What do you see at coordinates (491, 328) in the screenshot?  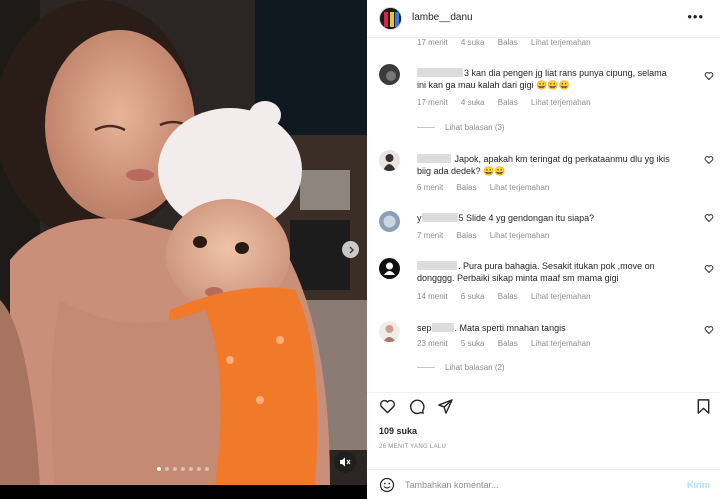 I see `comment-text: sep. Mata sperti mnahan tangis` at bounding box center [491, 328].